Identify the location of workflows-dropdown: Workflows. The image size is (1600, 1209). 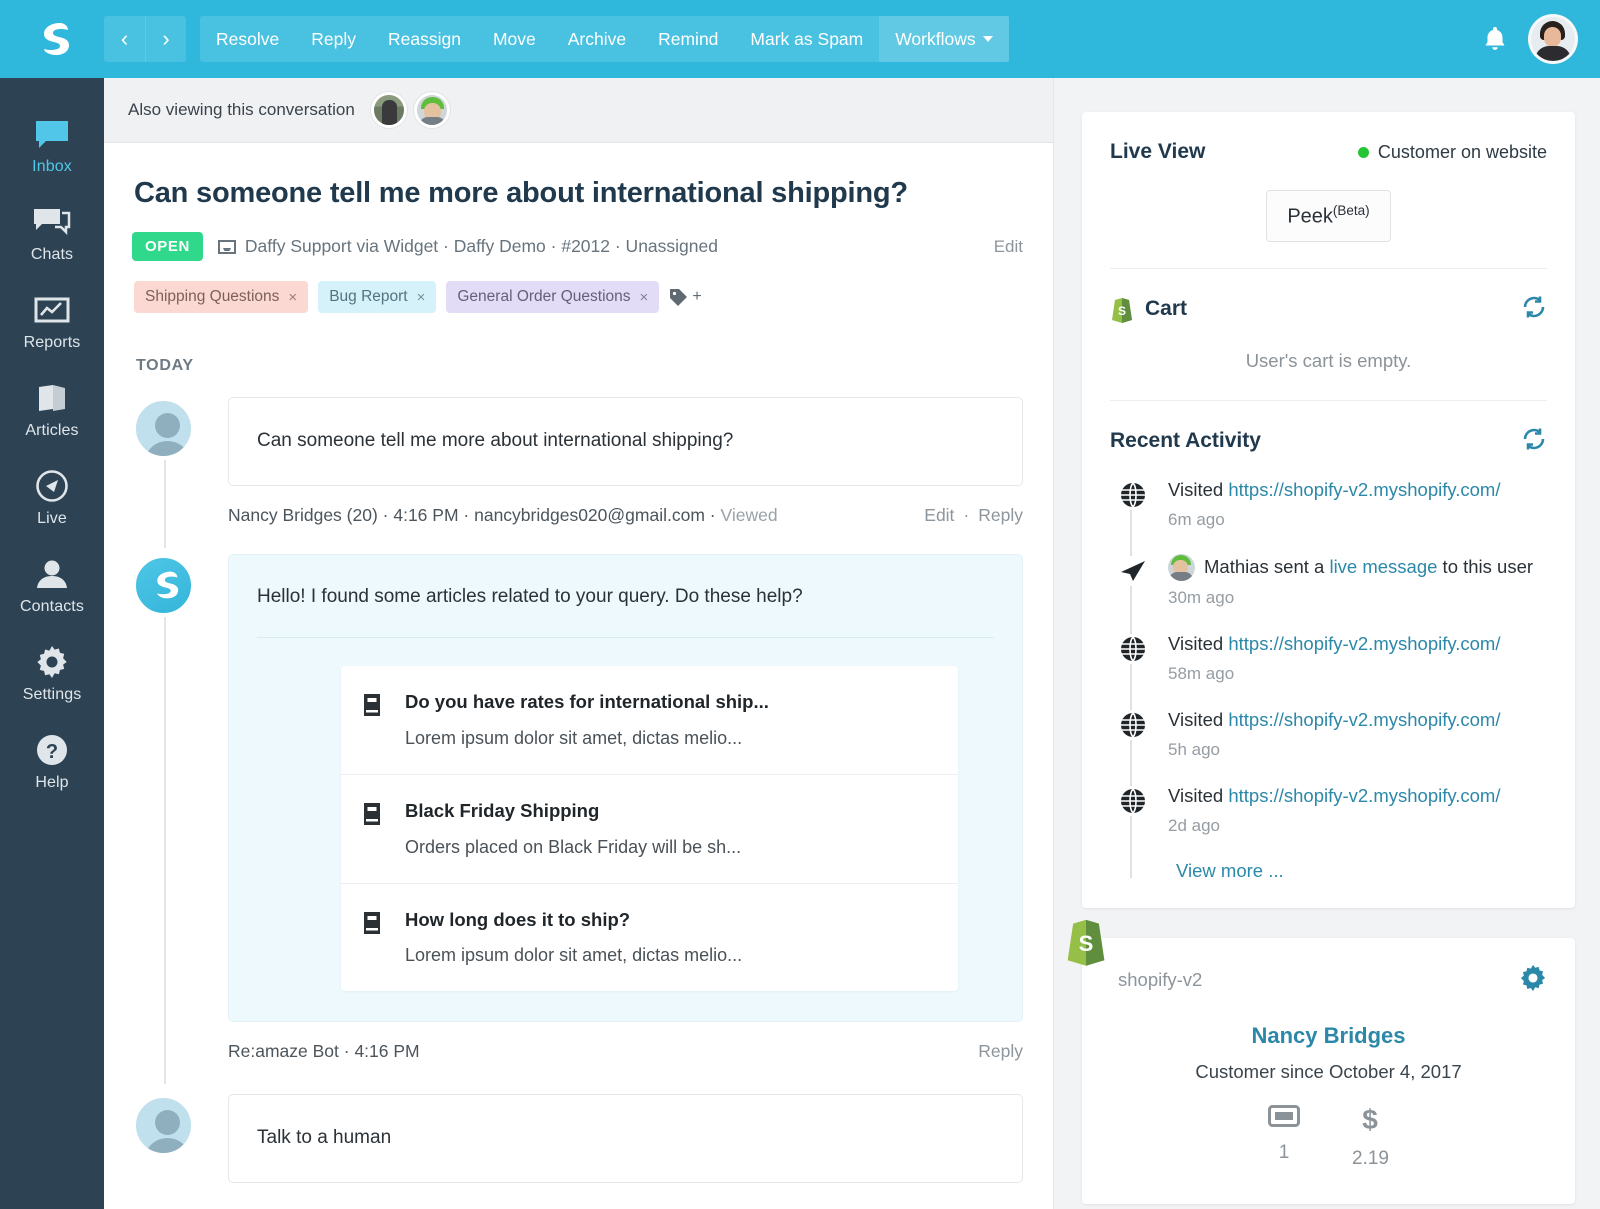
(944, 39).